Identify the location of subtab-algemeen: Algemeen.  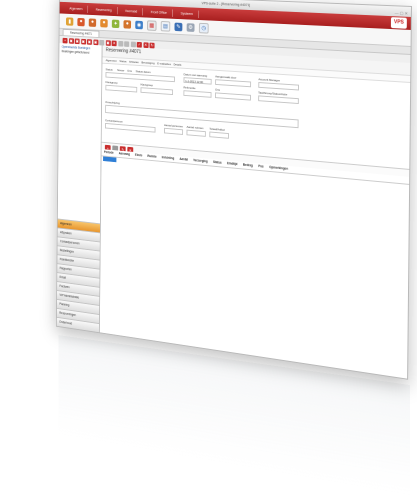
(111, 60).